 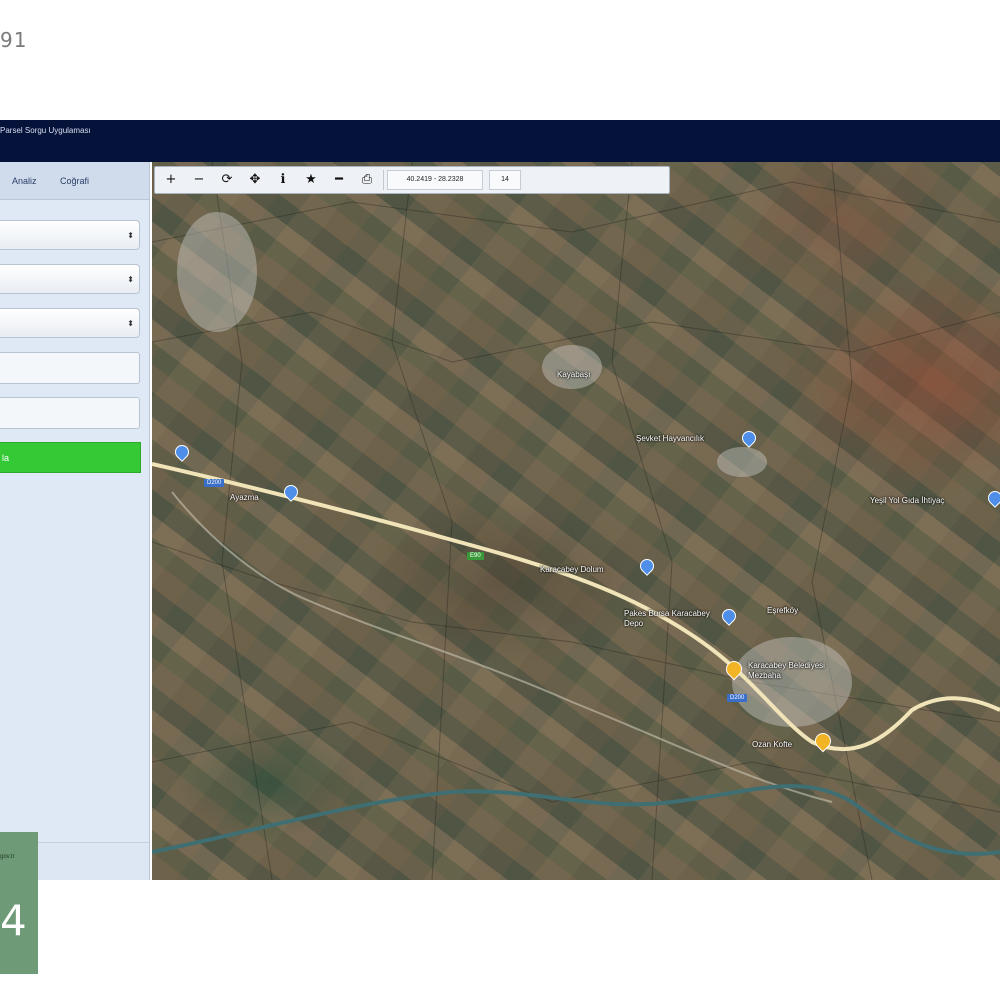 I want to click on filter-select-2: ⬍, so click(x=70, y=279).